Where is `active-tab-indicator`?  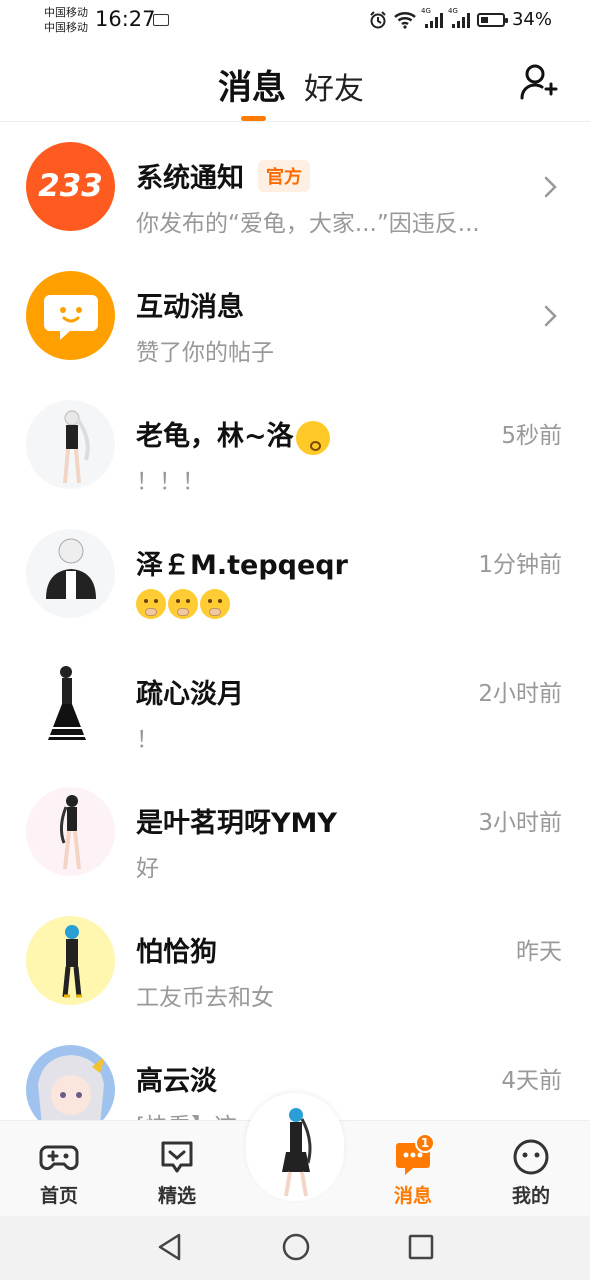
active-tab-indicator is located at coordinates (253, 118).